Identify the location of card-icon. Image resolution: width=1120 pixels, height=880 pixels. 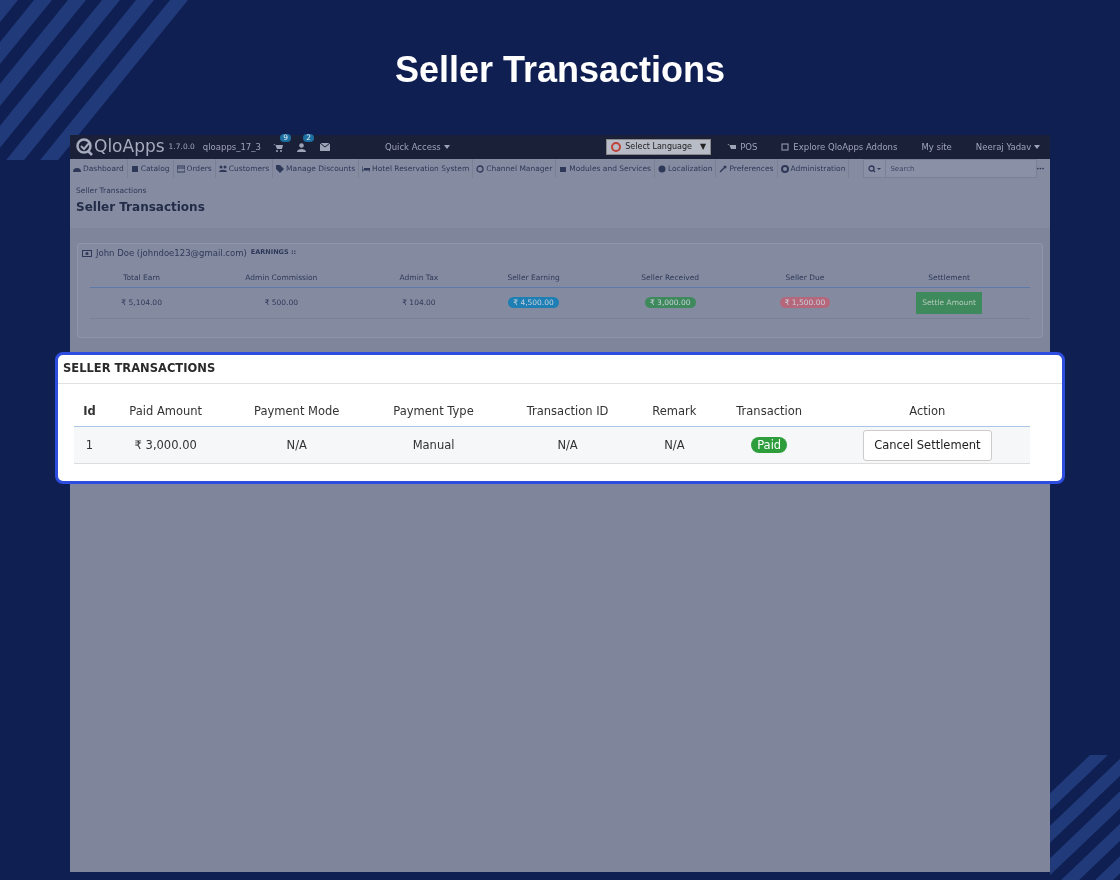
(180, 168).